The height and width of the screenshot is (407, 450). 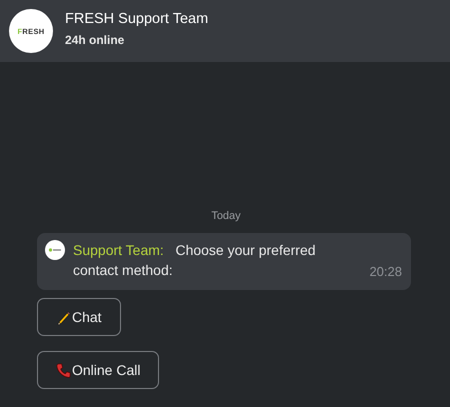 What do you see at coordinates (63, 370) in the screenshot?
I see `phone-icon` at bounding box center [63, 370].